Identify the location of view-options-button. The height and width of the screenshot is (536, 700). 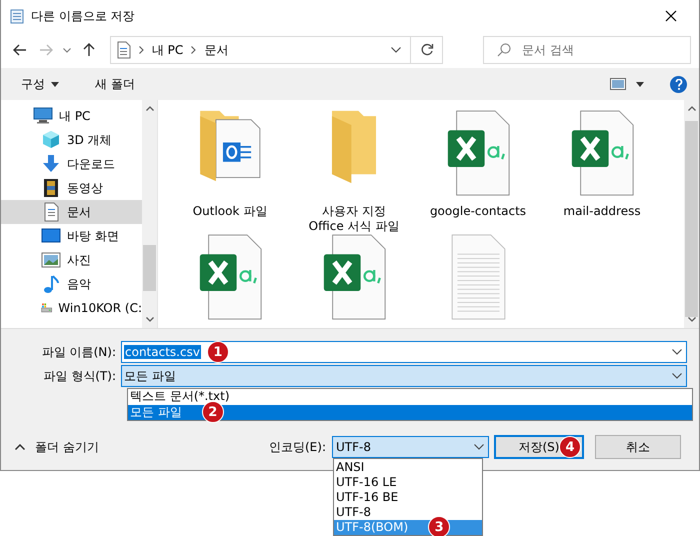
(627, 84).